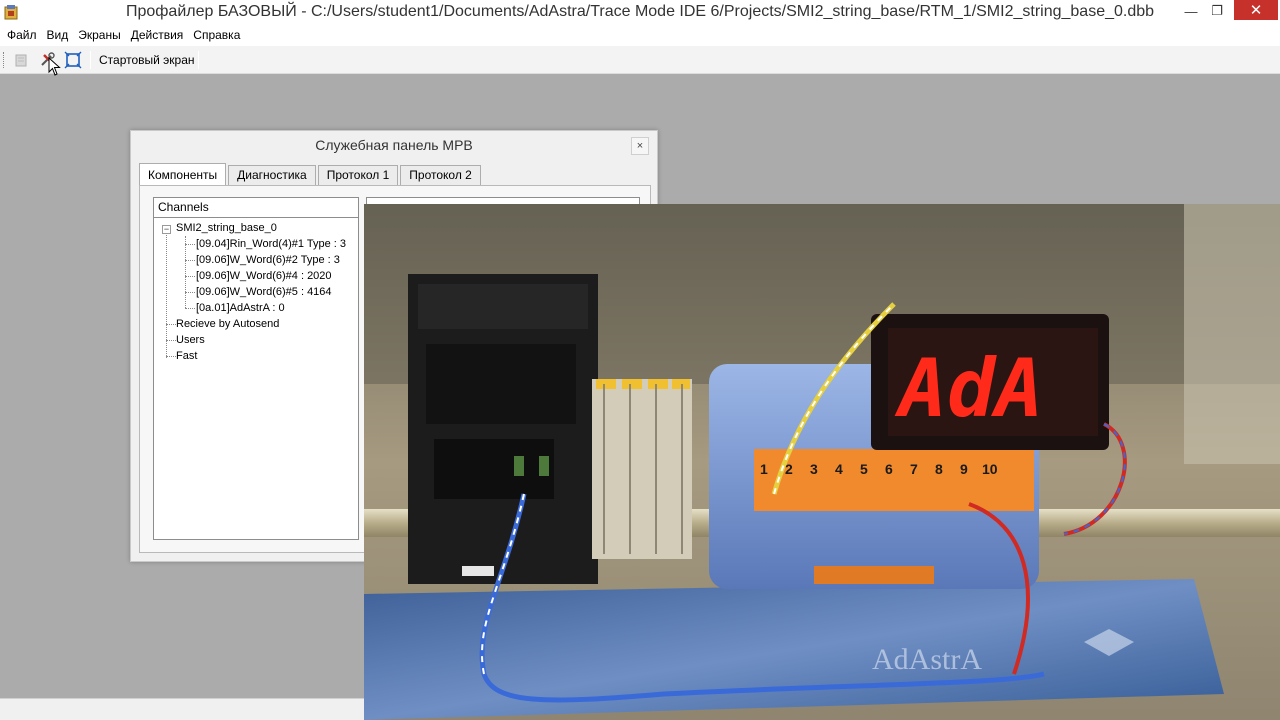 The height and width of the screenshot is (720, 1280). I want to click on toolbar-button-fullscreen, so click(73, 60).